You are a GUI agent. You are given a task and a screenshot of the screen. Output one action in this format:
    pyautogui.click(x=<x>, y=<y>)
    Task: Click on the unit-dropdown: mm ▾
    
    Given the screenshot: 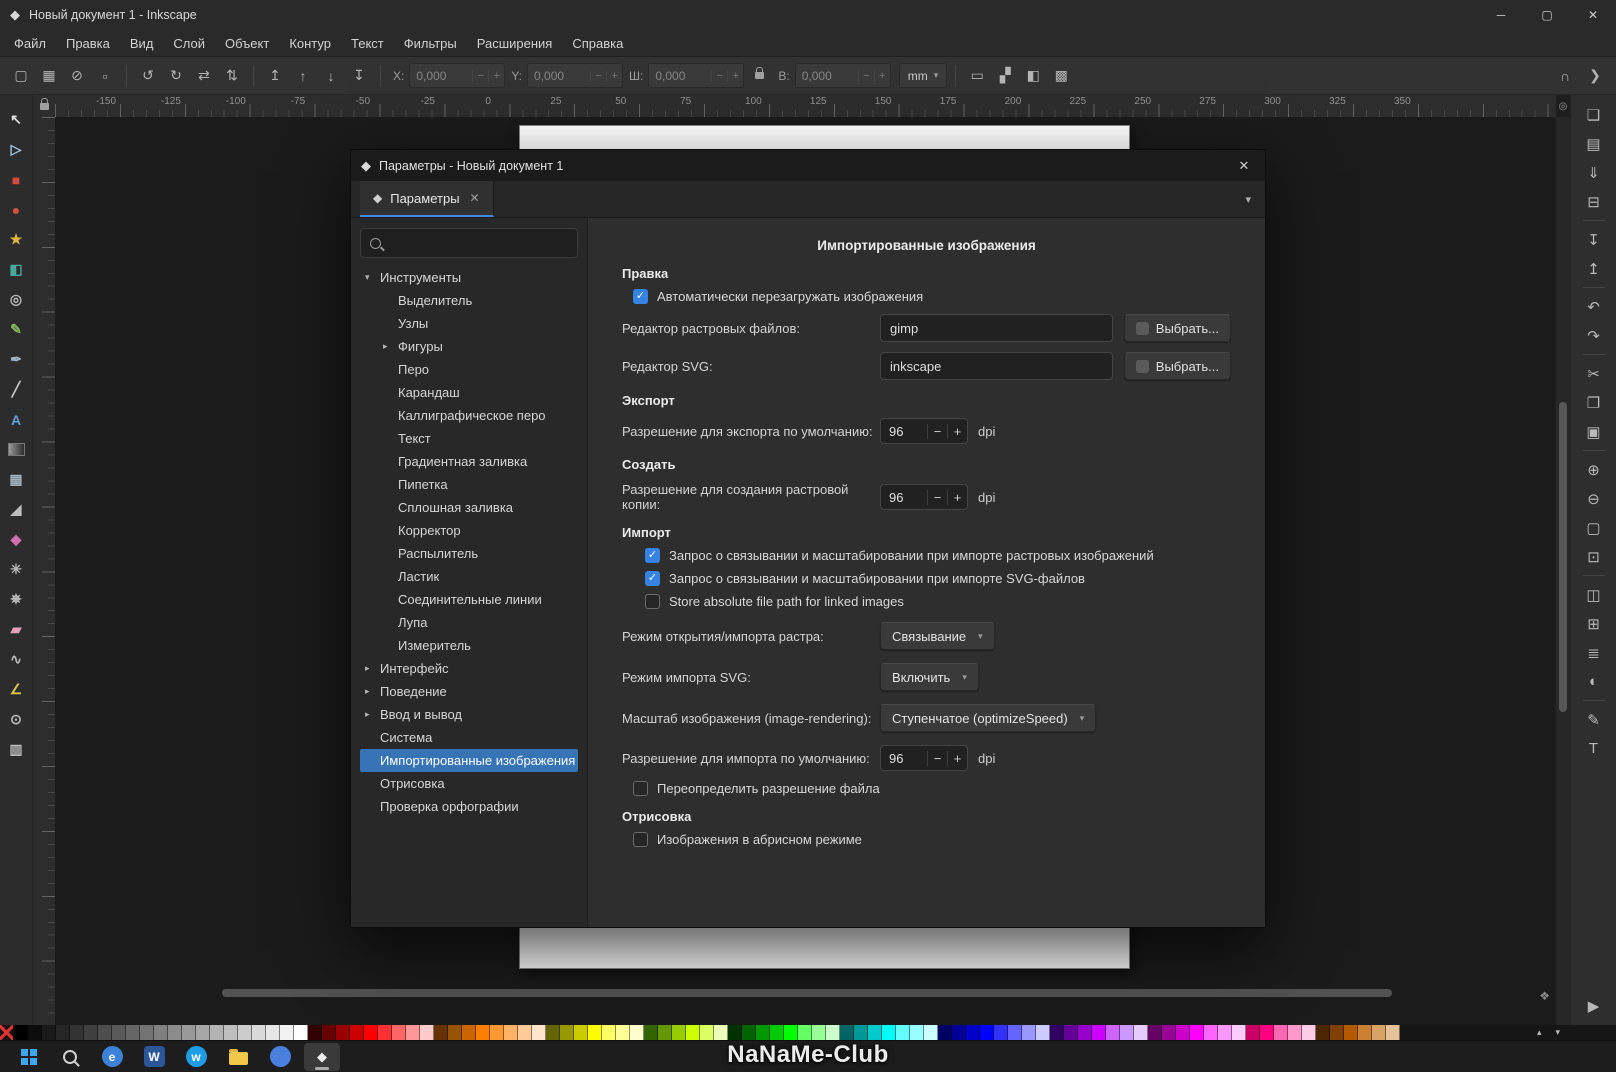 What is the action you would take?
    pyautogui.click(x=923, y=75)
    